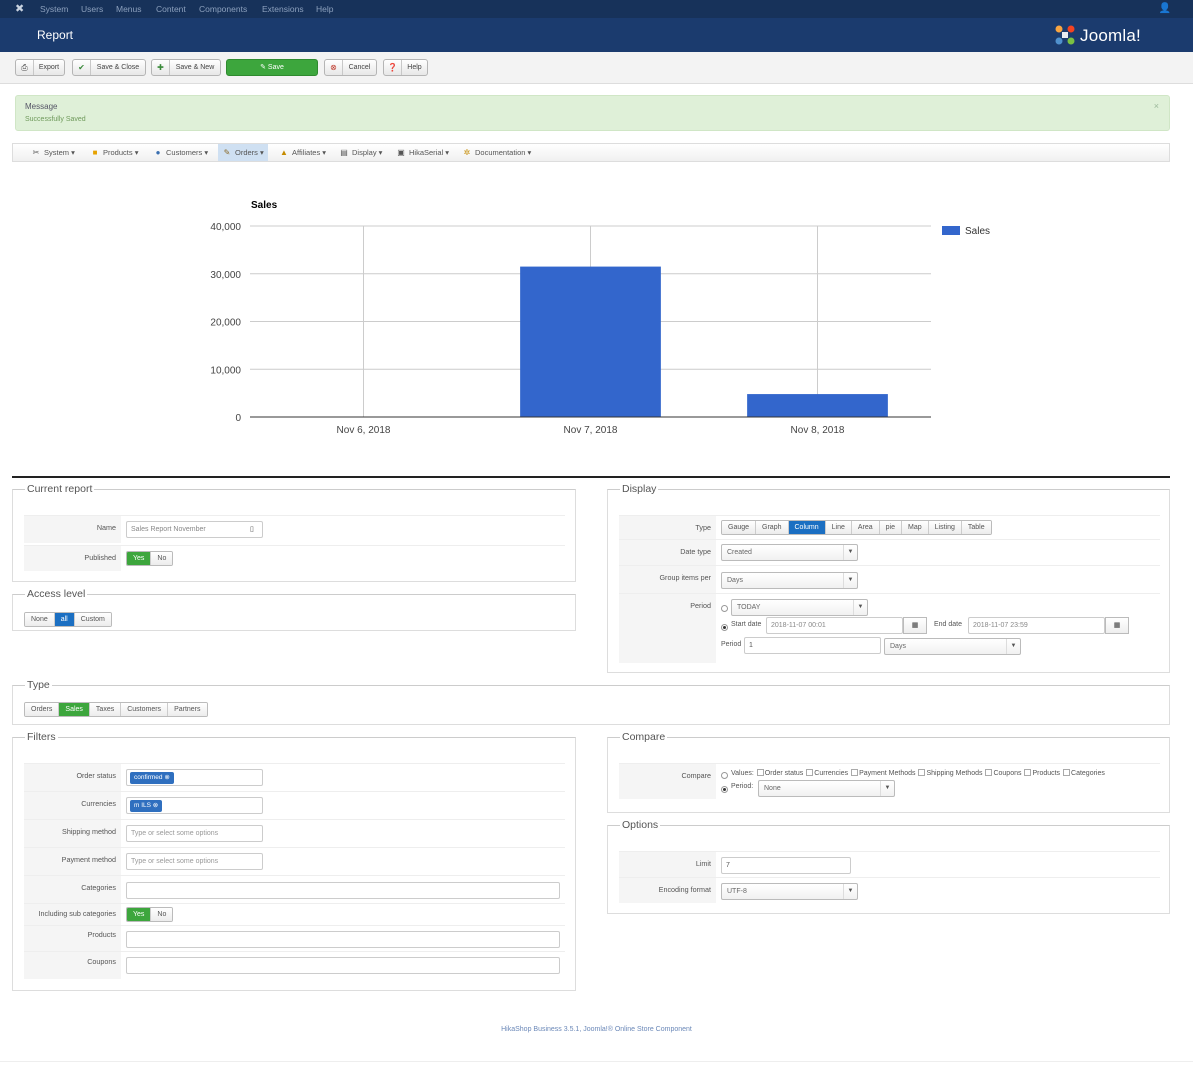  What do you see at coordinates (1028, 772) in the screenshot?
I see `compare-products-checkbox` at bounding box center [1028, 772].